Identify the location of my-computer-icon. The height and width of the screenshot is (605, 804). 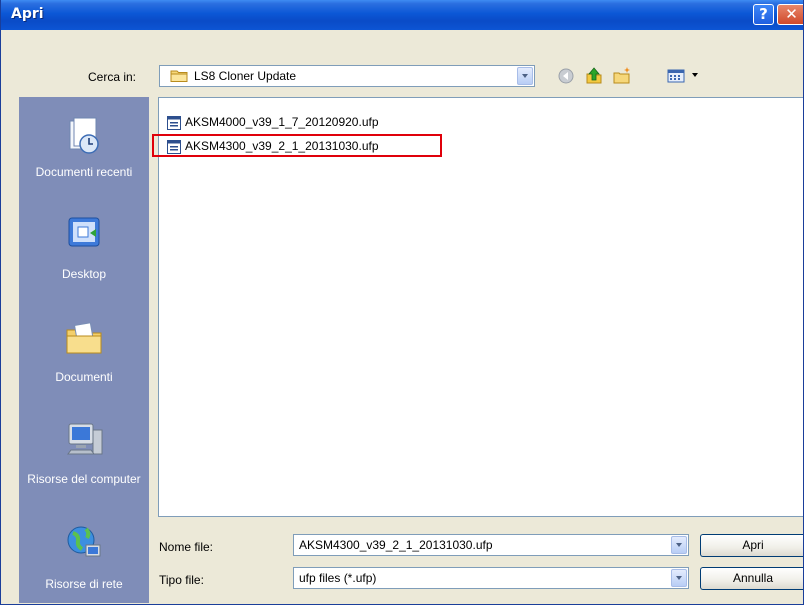
(85, 439).